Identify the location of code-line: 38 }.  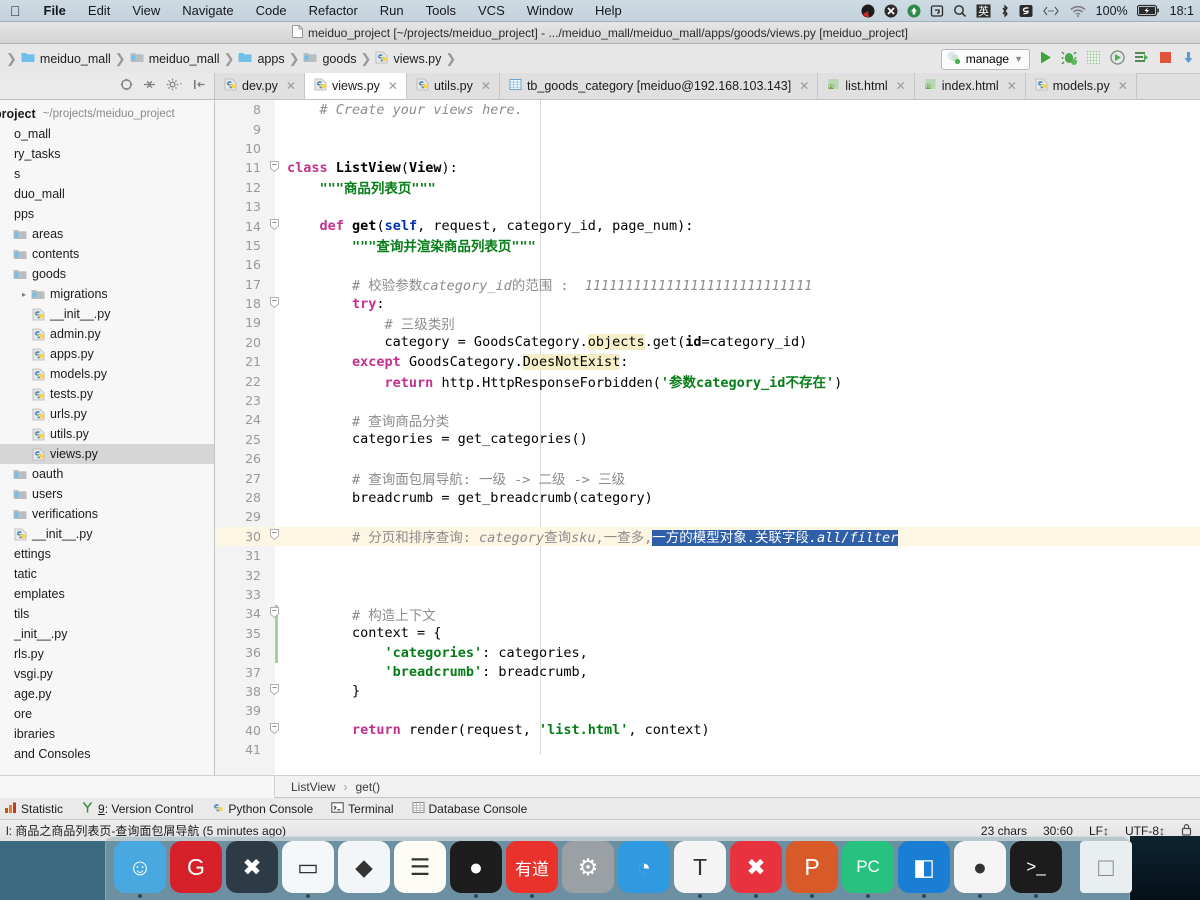
(707, 691).